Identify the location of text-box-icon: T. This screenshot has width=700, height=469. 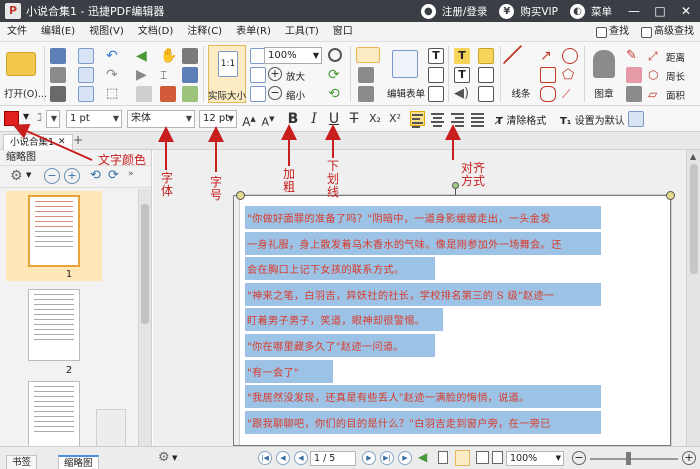
(436, 56).